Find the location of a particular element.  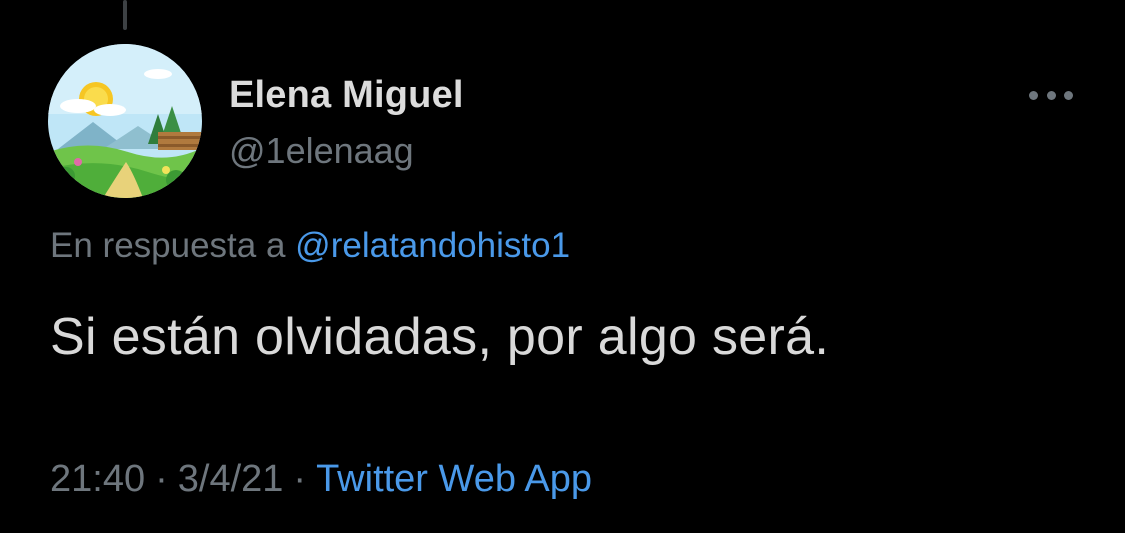

tweet-text: Si están olvidadas, por algo será. is located at coordinates (440, 337).